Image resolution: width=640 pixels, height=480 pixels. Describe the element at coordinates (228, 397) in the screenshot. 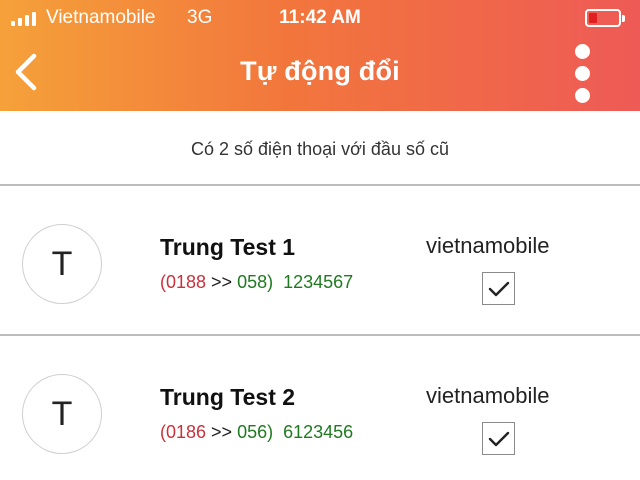

I see `contact-name: Trung Test 2` at that location.